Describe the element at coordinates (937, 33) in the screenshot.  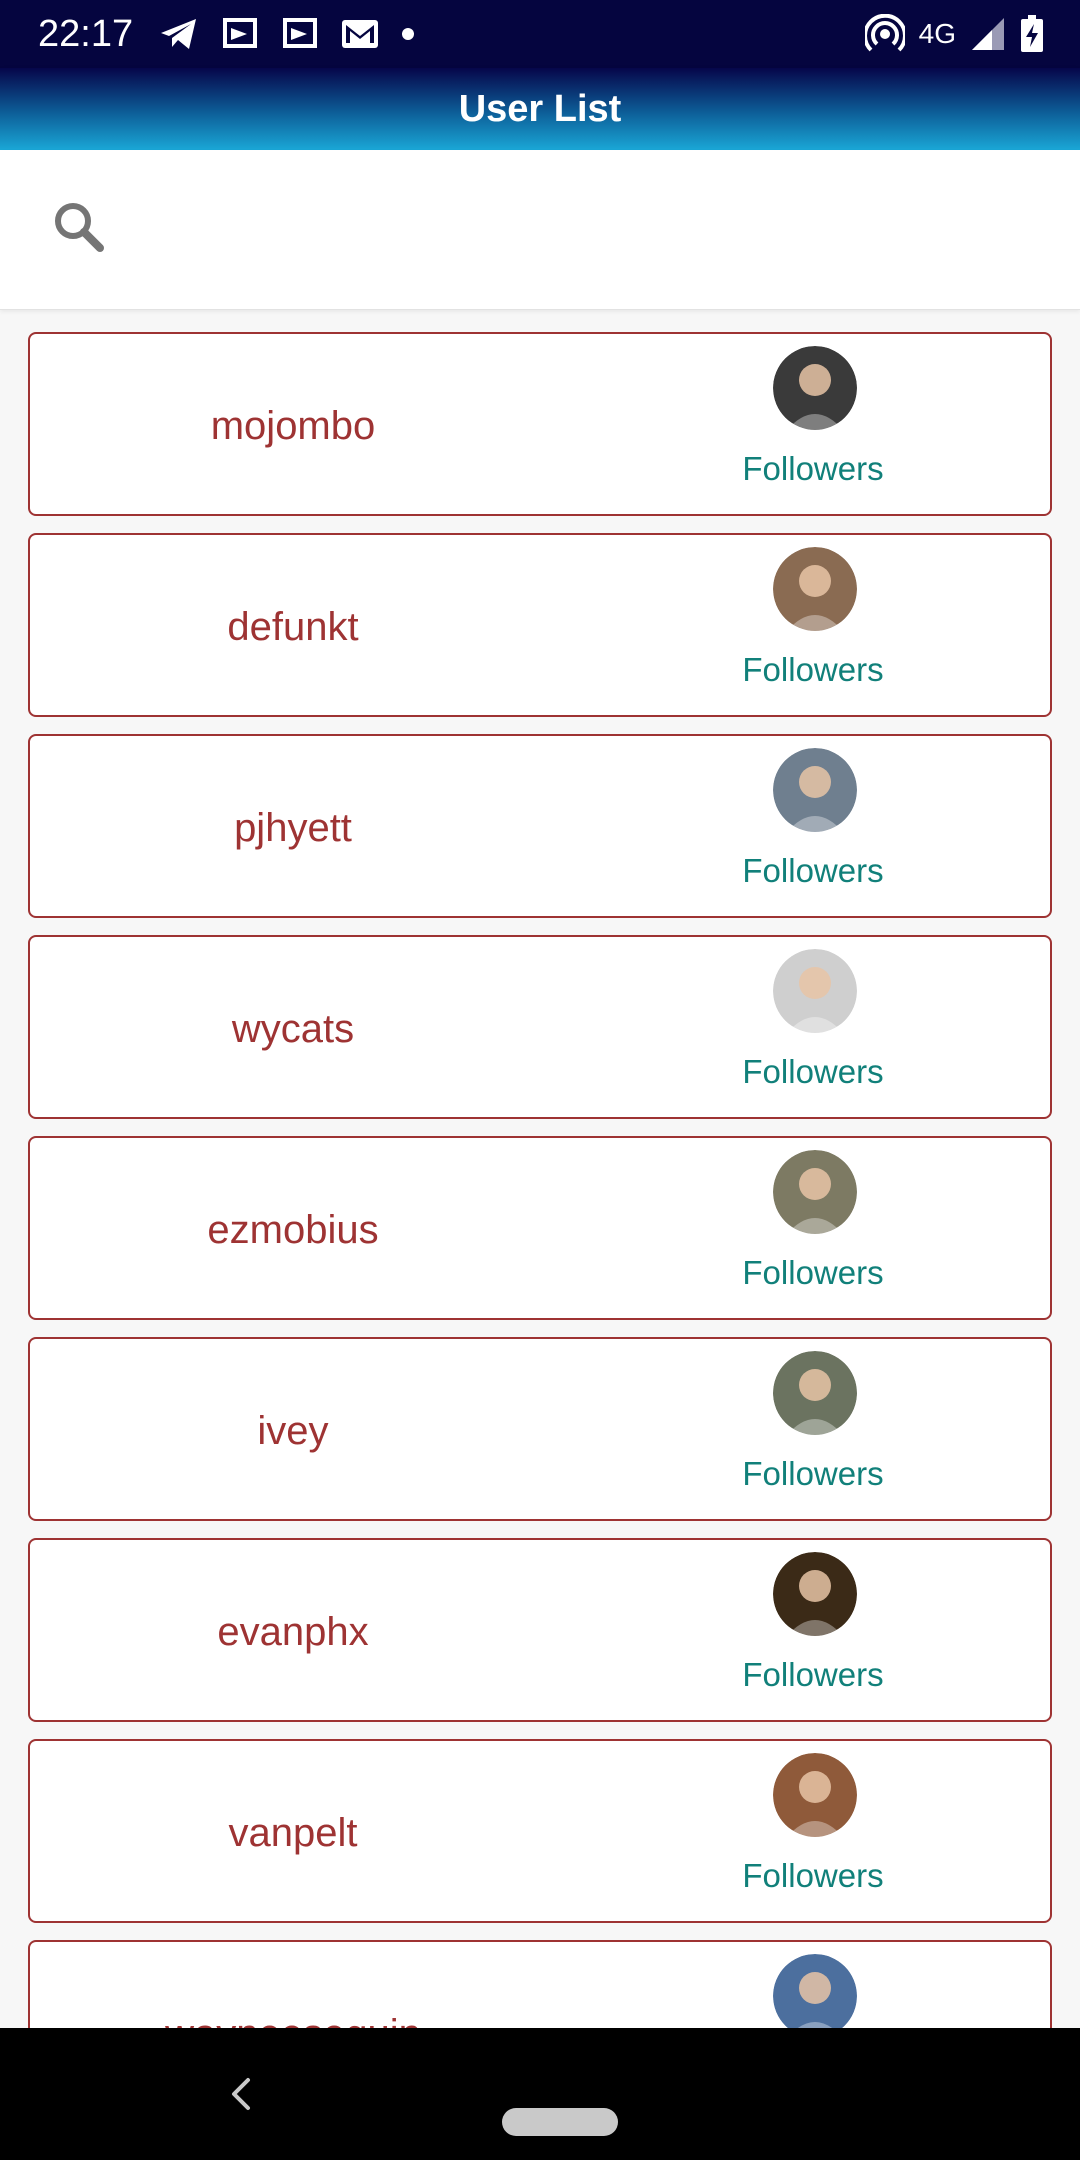
I see `network-label: 4G` at that location.